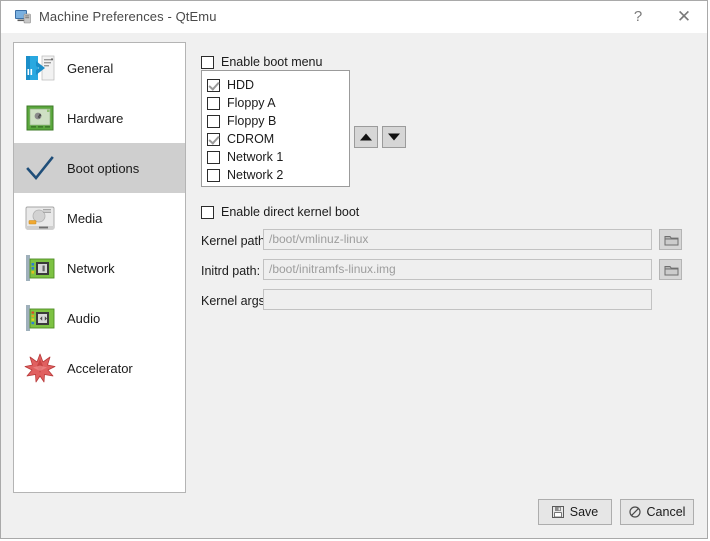 The width and height of the screenshot is (710, 541). I want to click on initrd-path-input: /boot/initramfs-linux.img, so click(457, 269).